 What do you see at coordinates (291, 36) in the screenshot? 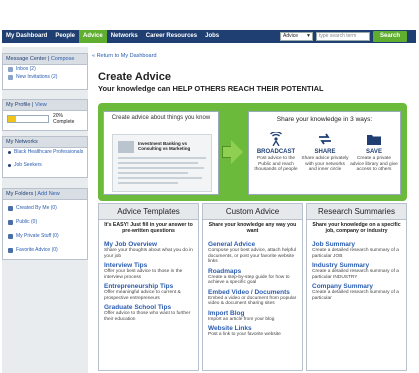
I see `search-category-value: Advice` at bounding box center [291, 36].